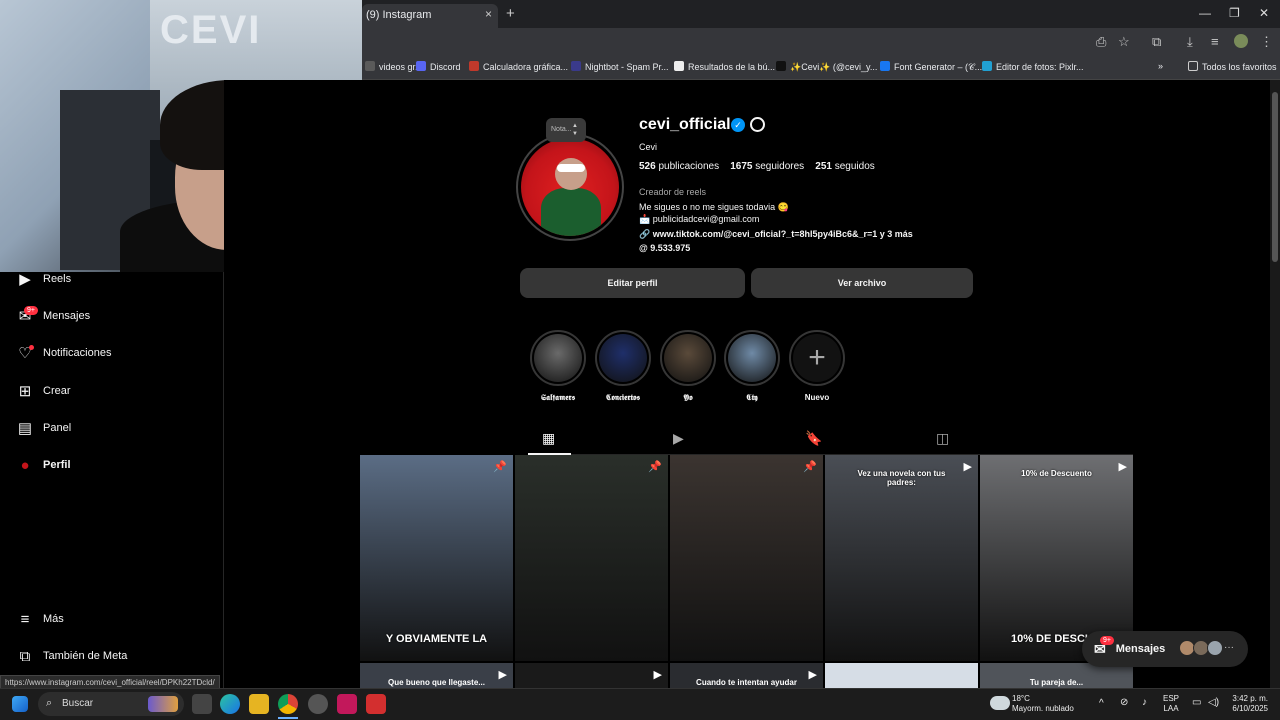  What do you see at coordinates (430, 16) in the screenshot?
I see `browser-tab: (9) Instagram ×` at bounding box center [430, 16].